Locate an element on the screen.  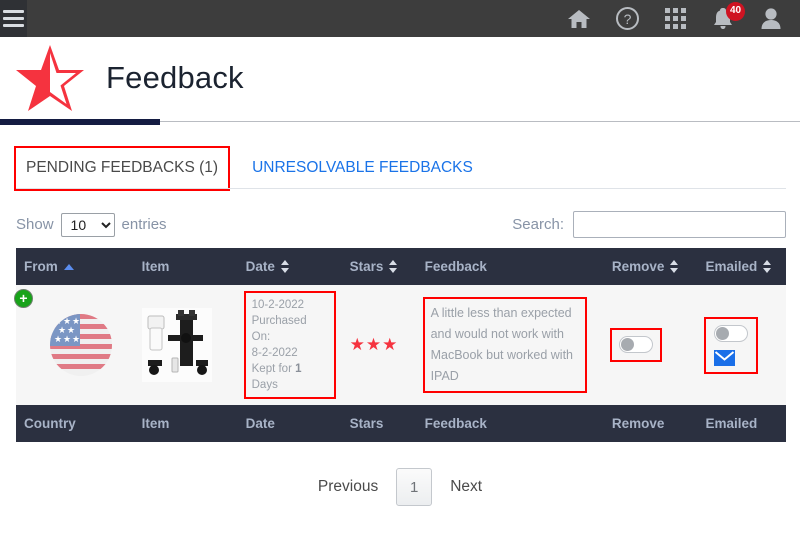
kept-for-days: 1 is located at coordinates (298, 369).